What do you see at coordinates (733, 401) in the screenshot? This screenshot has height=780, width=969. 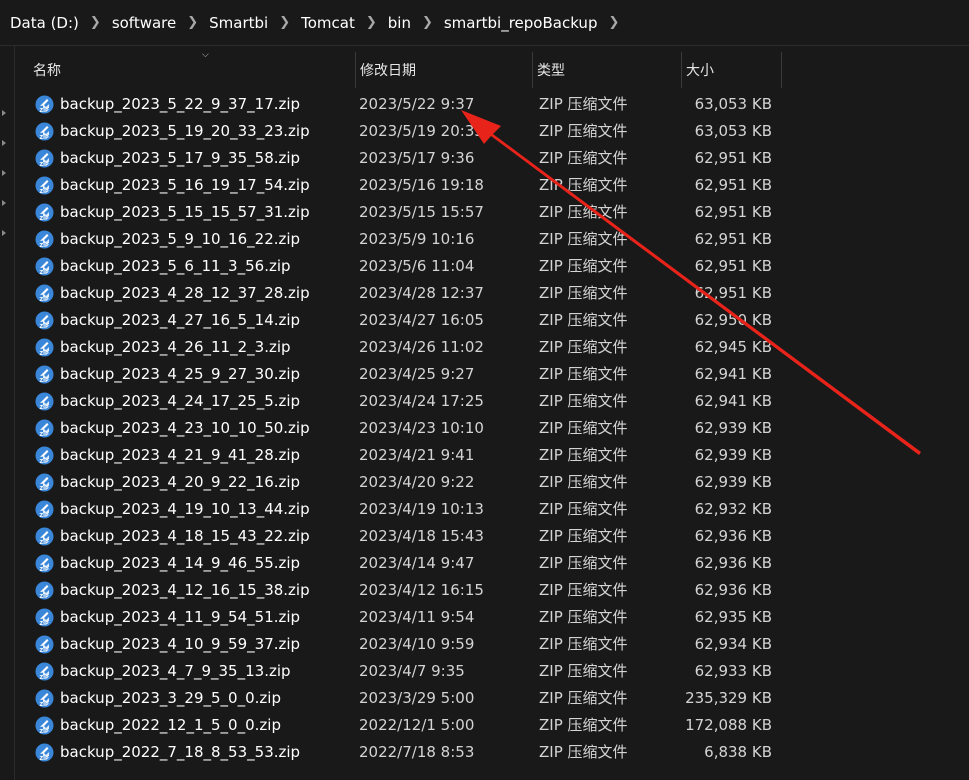 I see `file-size: 62,941 KB` at bounding box center [733, 401].